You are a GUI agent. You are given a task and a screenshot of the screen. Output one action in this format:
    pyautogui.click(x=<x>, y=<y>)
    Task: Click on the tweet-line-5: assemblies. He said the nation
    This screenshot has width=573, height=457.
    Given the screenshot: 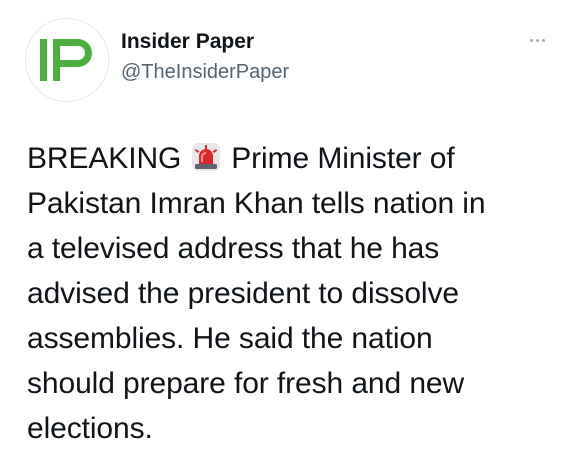 What is the action you would take?
    pyautogui.click(x=230, y=338)
    